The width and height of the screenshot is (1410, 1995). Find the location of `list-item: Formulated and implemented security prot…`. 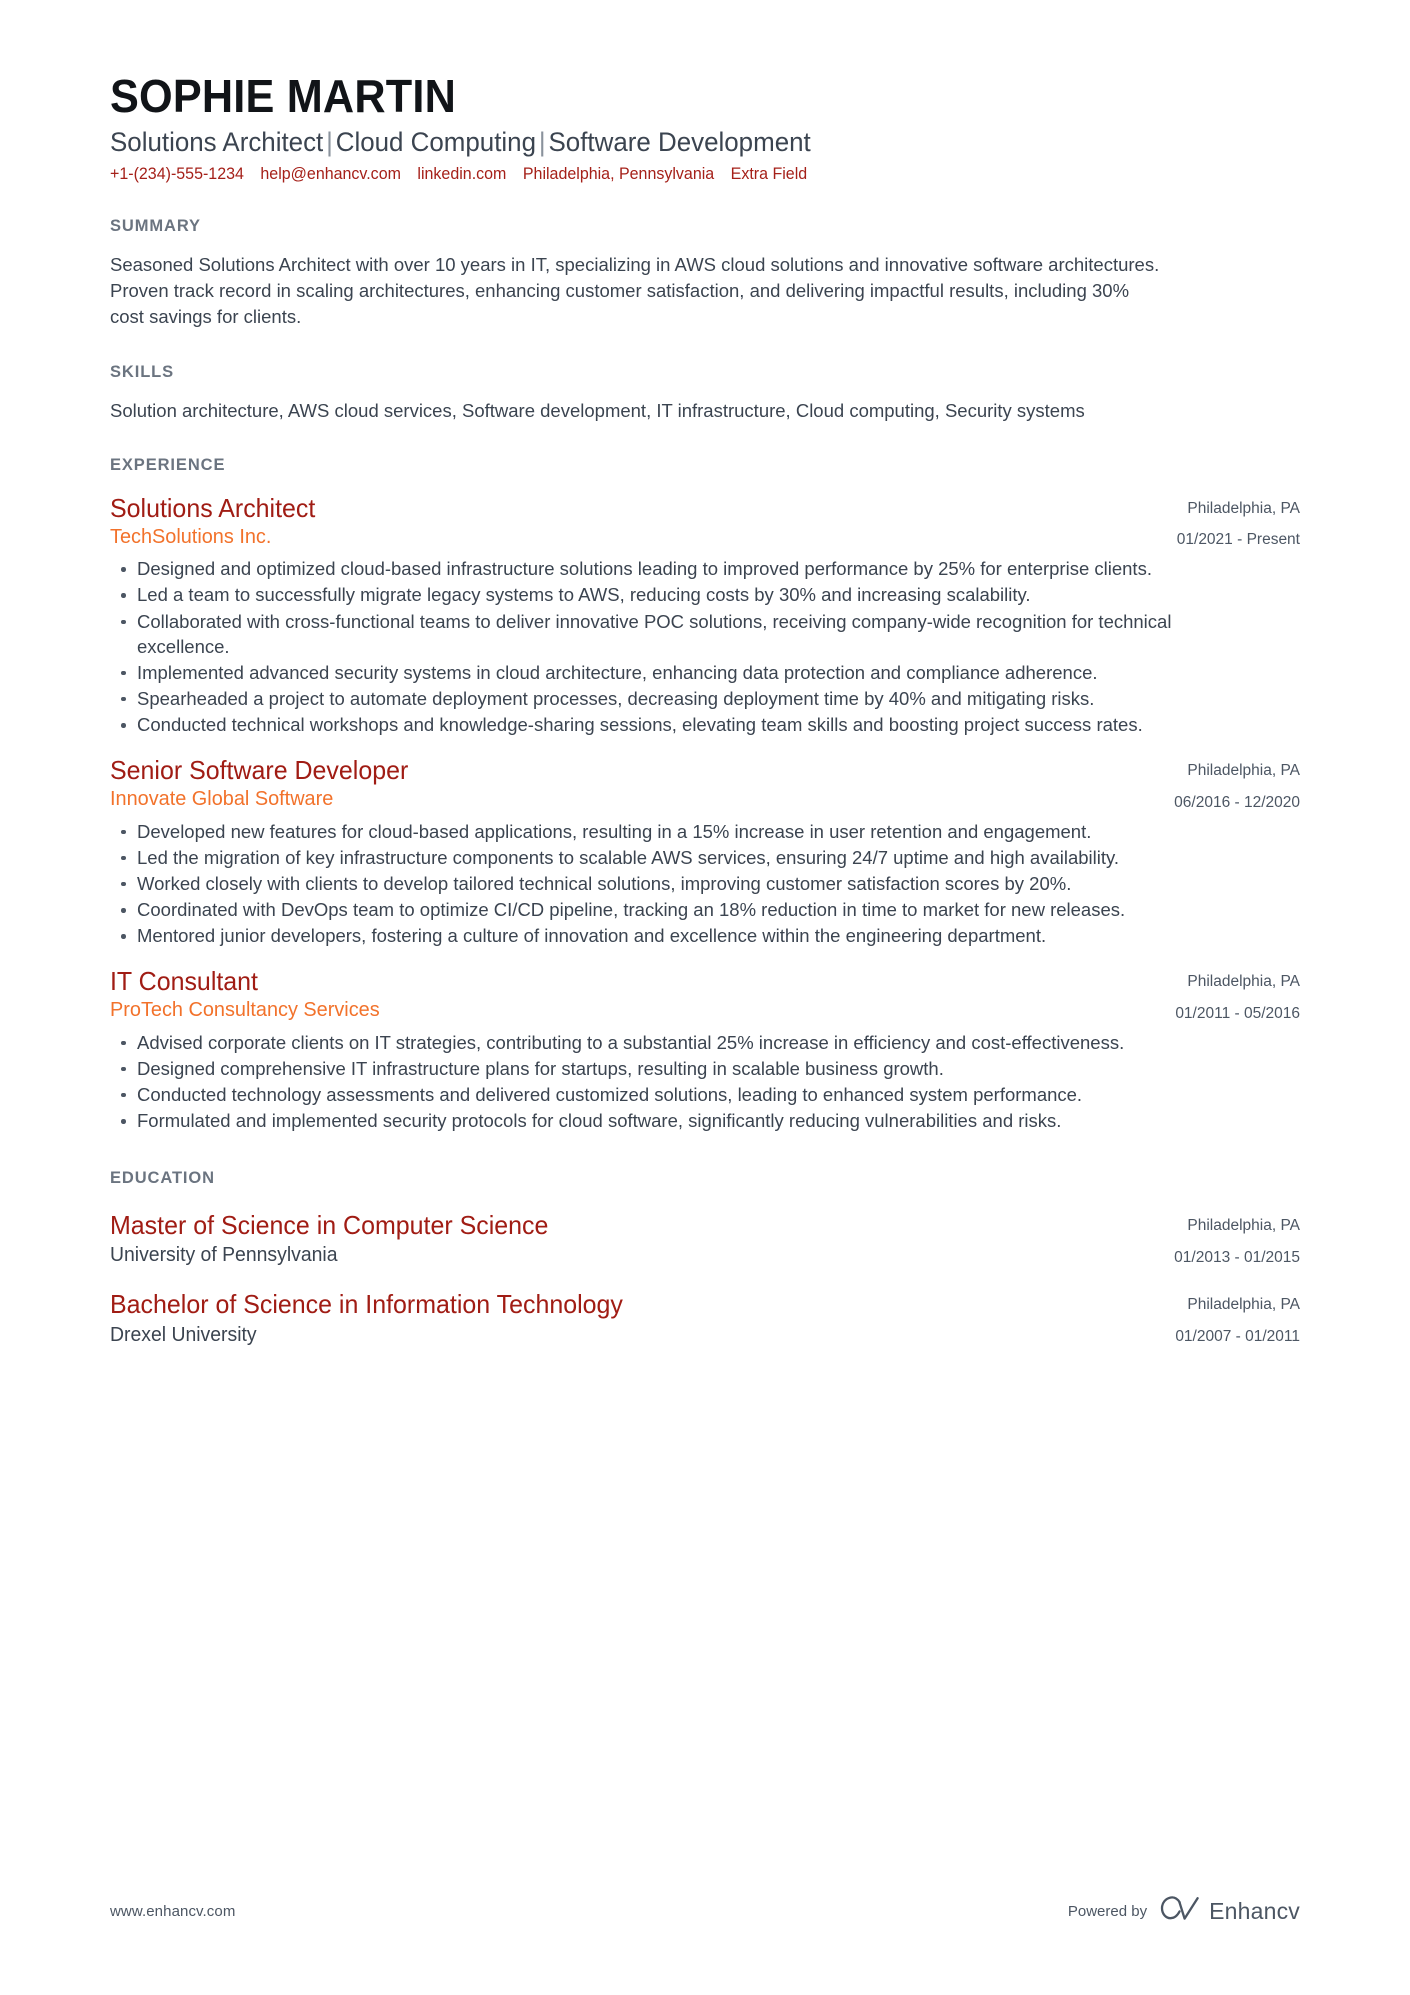

list-item: Formulated and implemented security prot… is located at coordinates (675, 1120).